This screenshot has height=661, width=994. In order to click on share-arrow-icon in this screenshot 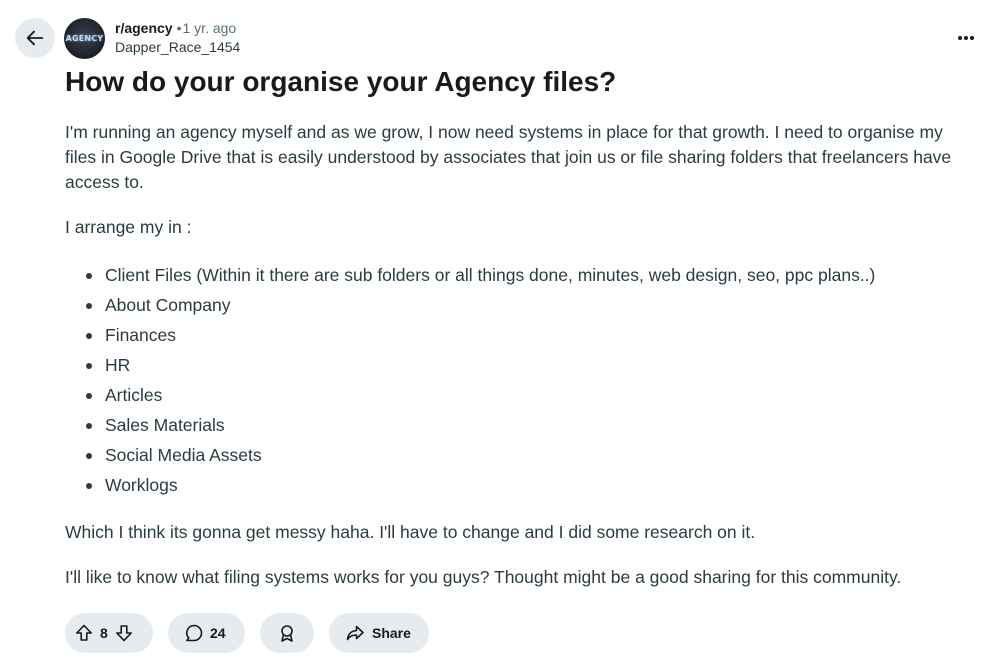, I will do `click(355, 633)`.